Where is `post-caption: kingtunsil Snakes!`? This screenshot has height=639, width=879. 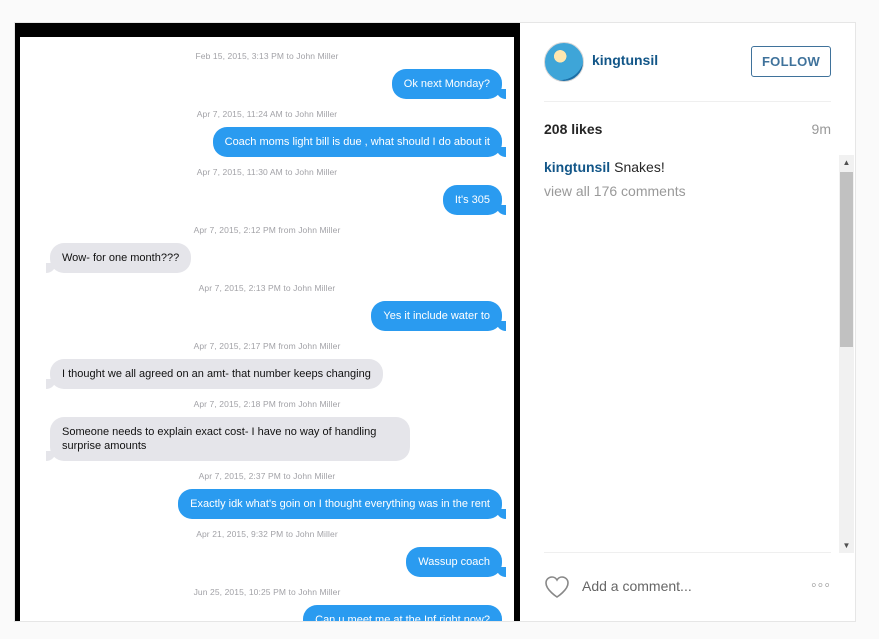
post-caption: kingtunsil Snakes! is located at coordinates (687, 167).